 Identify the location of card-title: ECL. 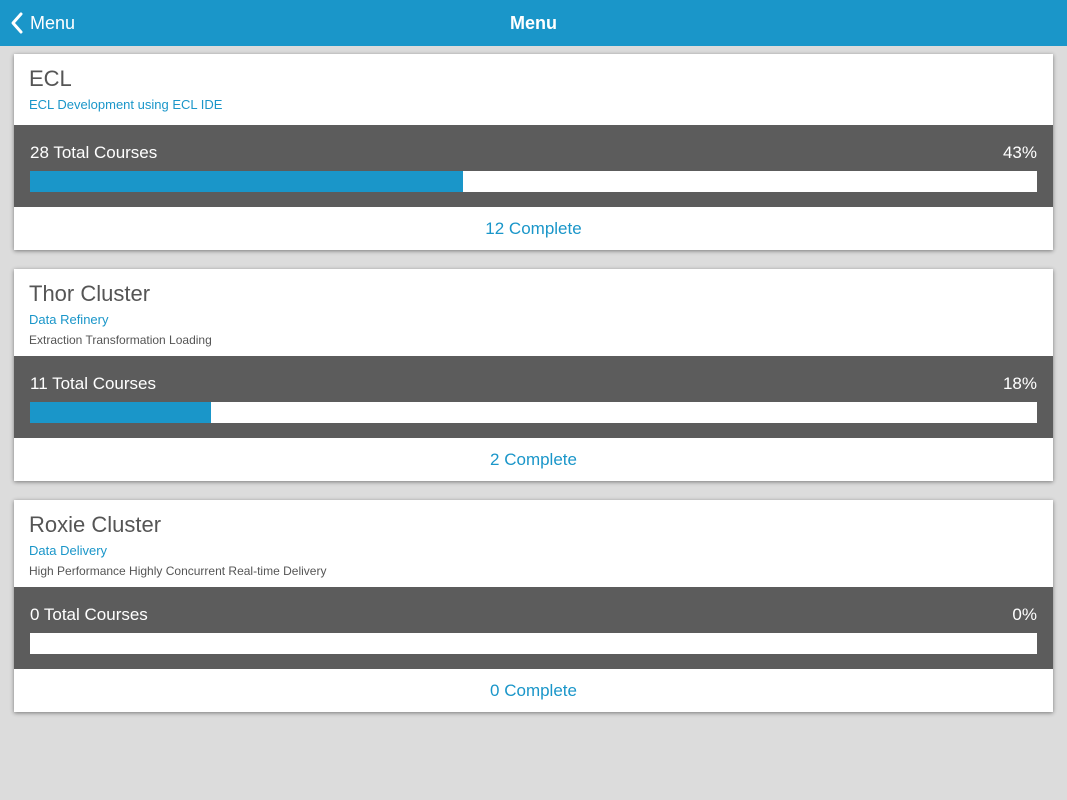
(50, 78).